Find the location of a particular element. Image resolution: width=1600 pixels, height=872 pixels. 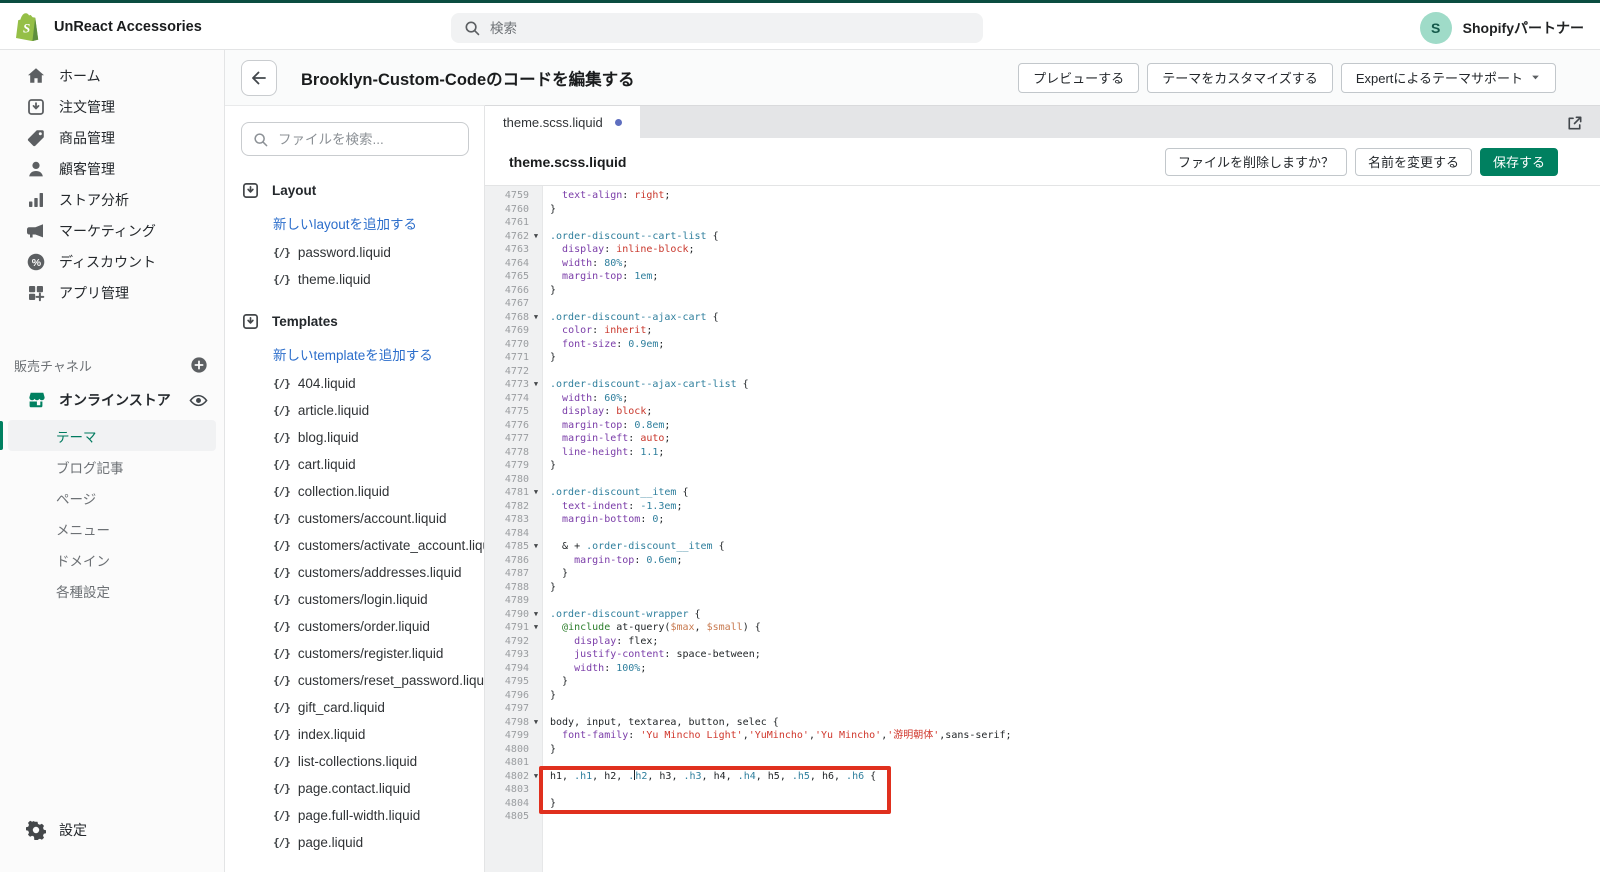

file-item: {/} list-collections.liquid is located at coordinates (378, 761).